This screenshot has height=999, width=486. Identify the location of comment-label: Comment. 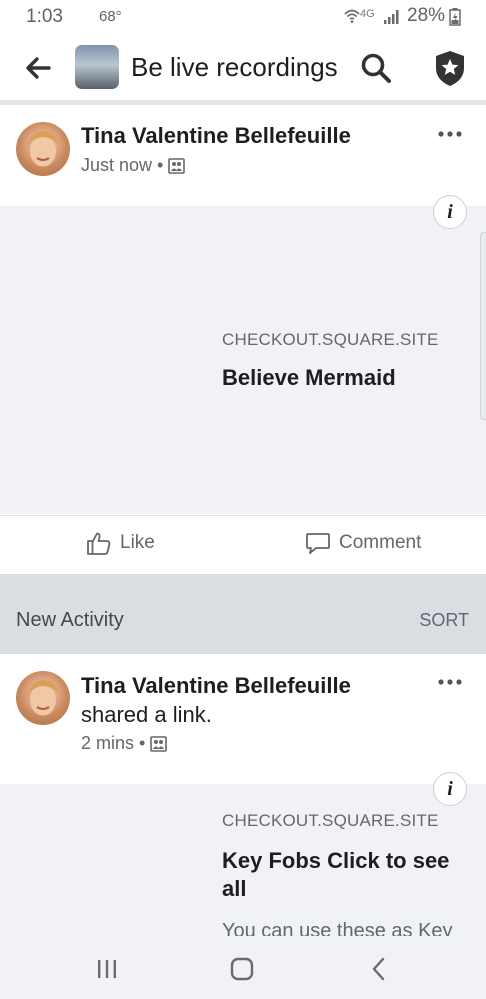
(380, 542).